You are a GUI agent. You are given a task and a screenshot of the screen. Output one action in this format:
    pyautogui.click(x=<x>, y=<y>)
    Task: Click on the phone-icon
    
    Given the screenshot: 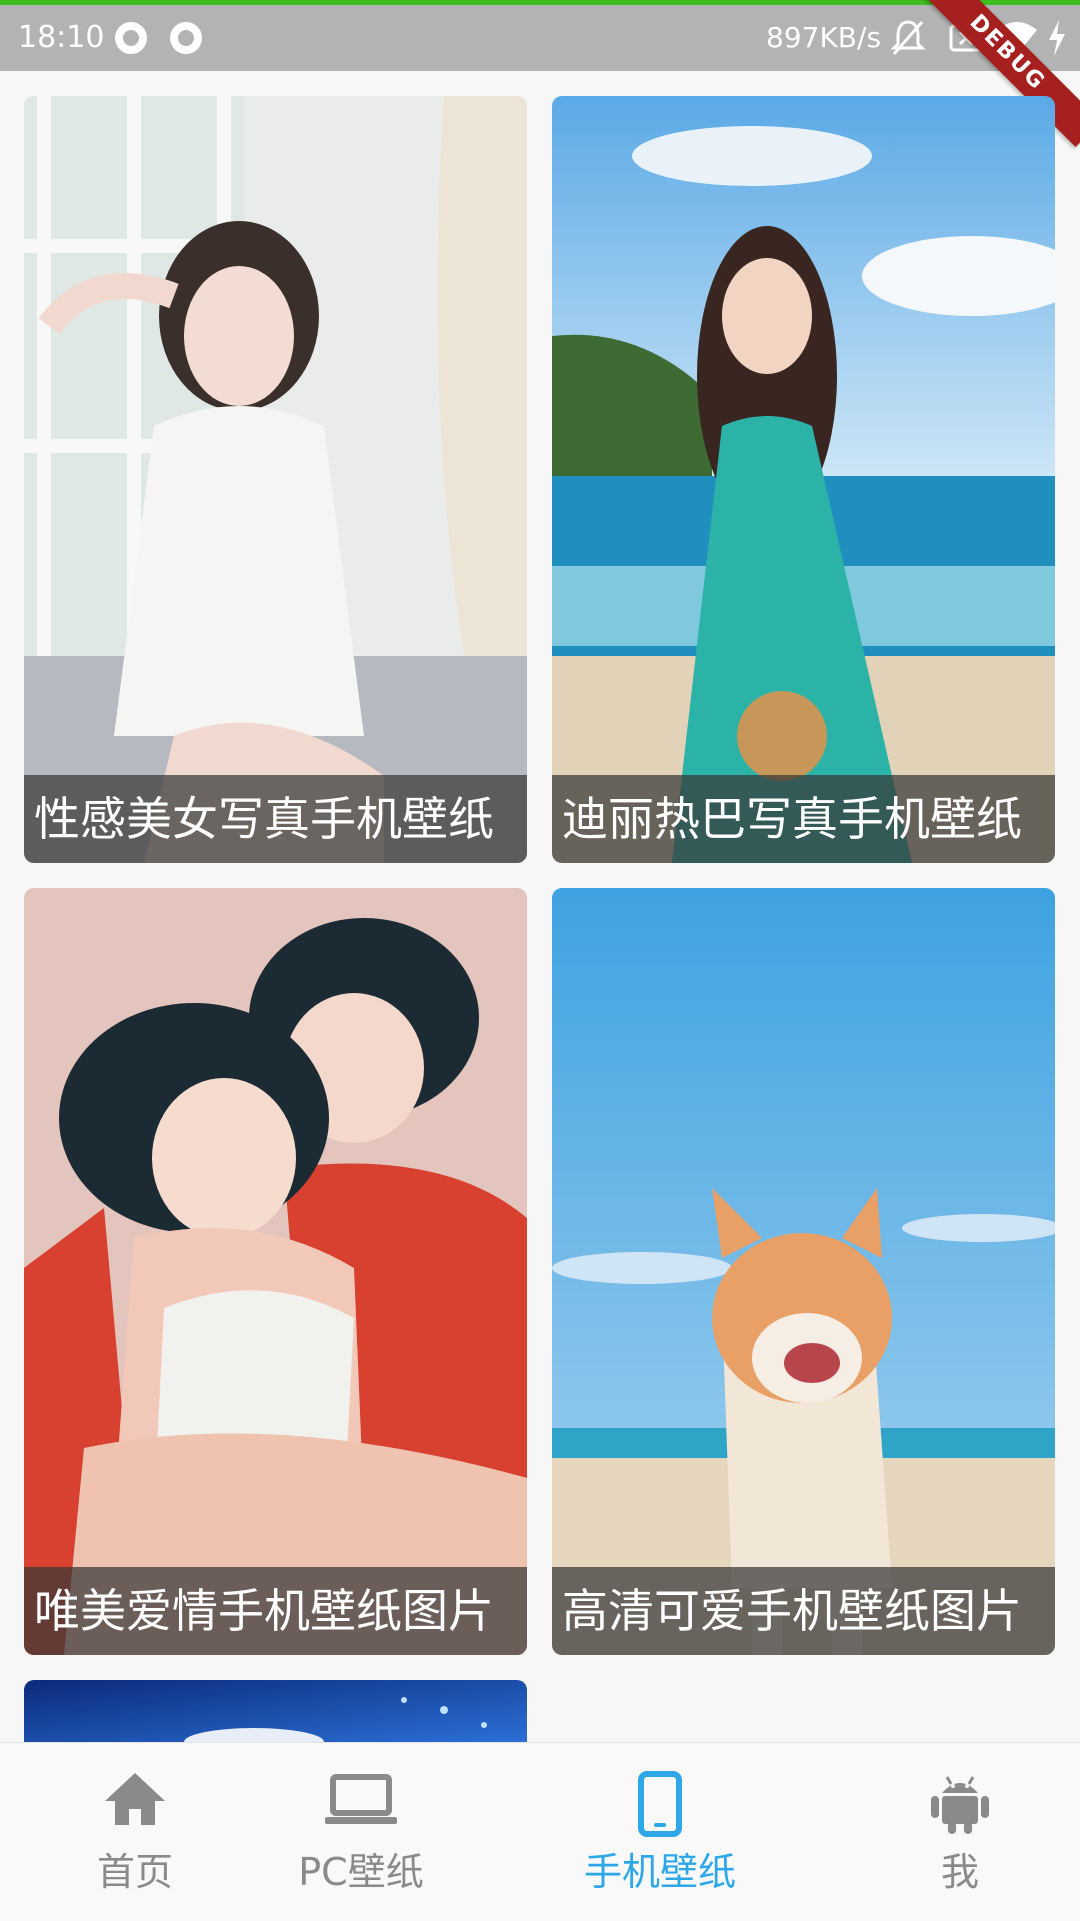 What is the action you would take?
    pyautogui.click(x=660, y=1804)
    